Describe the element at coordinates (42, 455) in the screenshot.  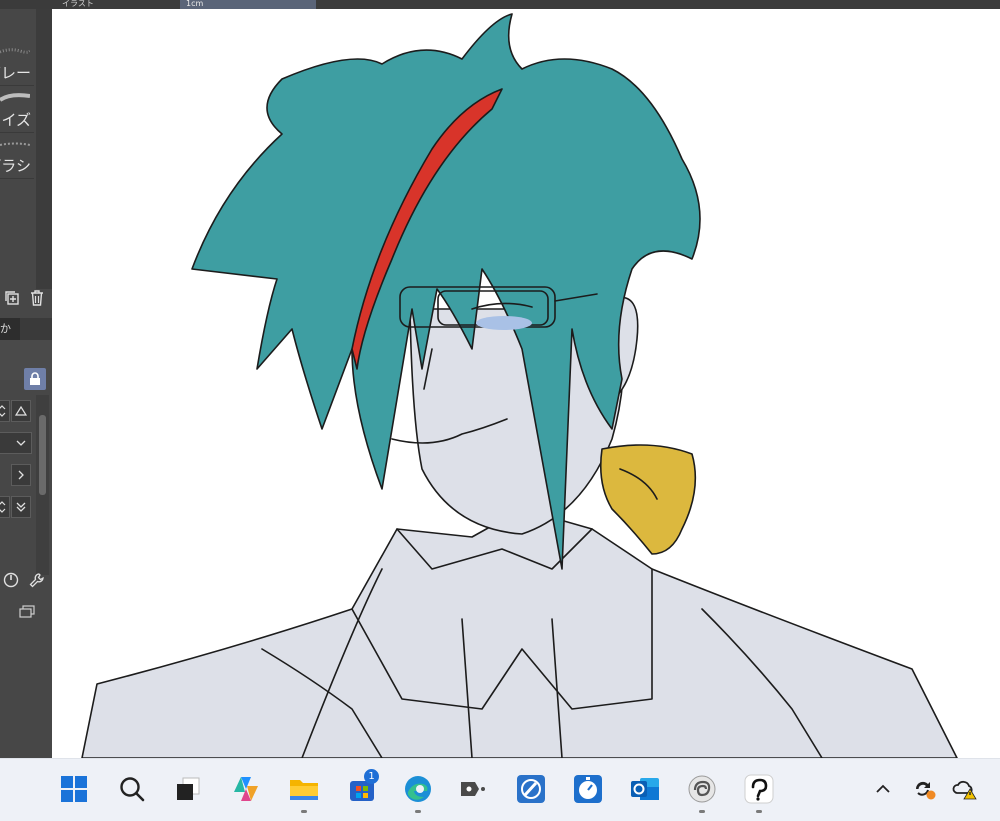
I see `scrollbar-thumb` at that location.